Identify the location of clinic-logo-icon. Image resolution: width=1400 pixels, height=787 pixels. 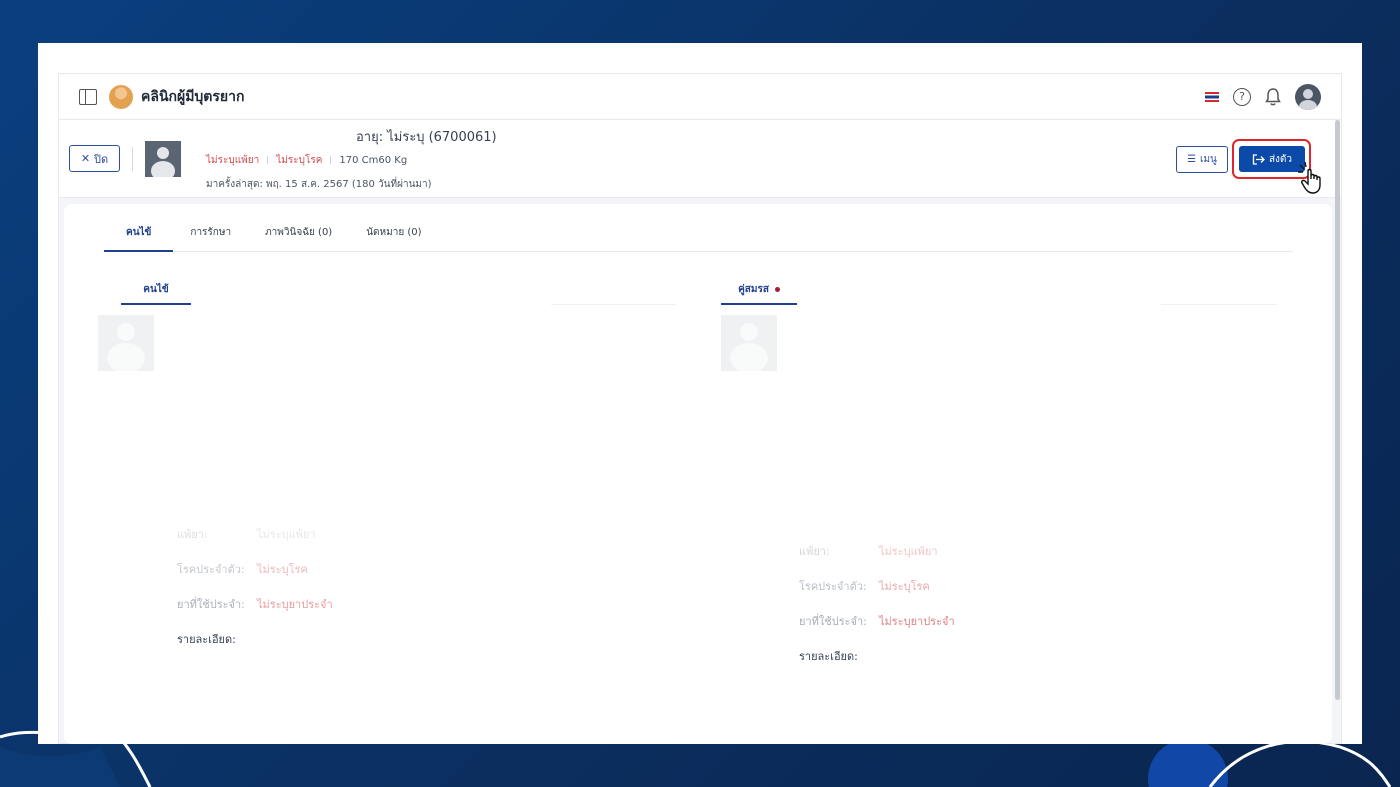
(121, 96).